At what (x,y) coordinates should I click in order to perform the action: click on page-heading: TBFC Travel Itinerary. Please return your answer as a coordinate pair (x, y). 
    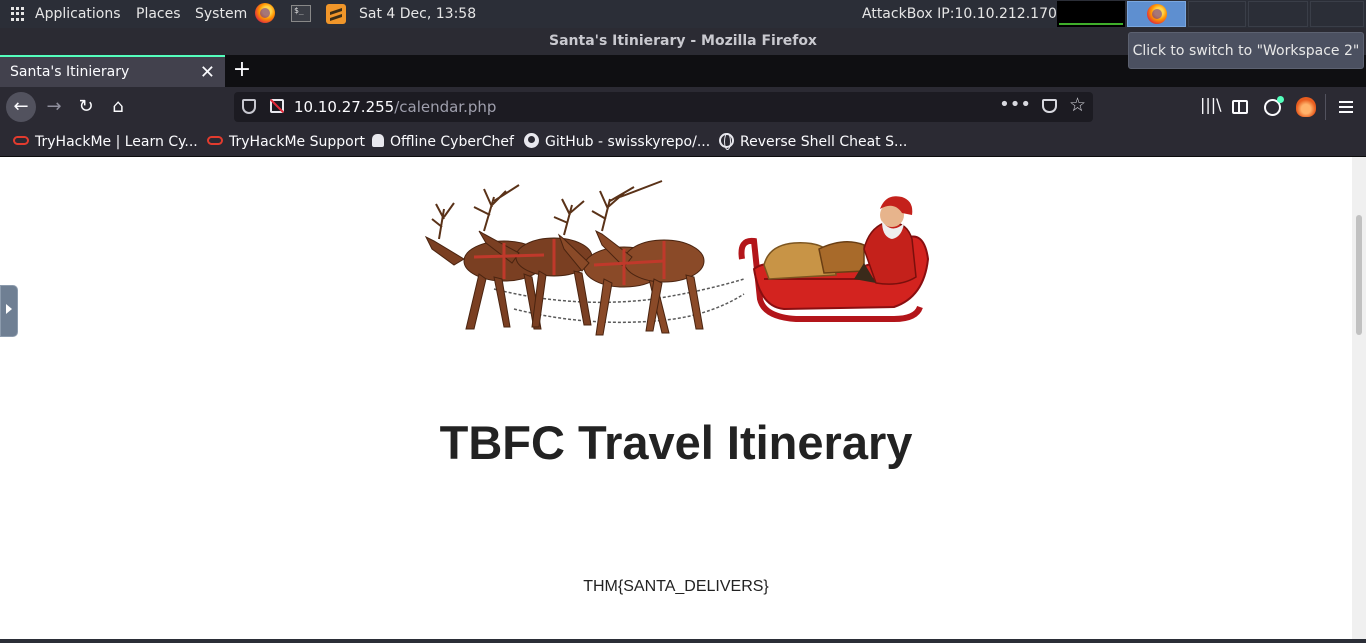
    Looking at the image, I should click on (676, 442).